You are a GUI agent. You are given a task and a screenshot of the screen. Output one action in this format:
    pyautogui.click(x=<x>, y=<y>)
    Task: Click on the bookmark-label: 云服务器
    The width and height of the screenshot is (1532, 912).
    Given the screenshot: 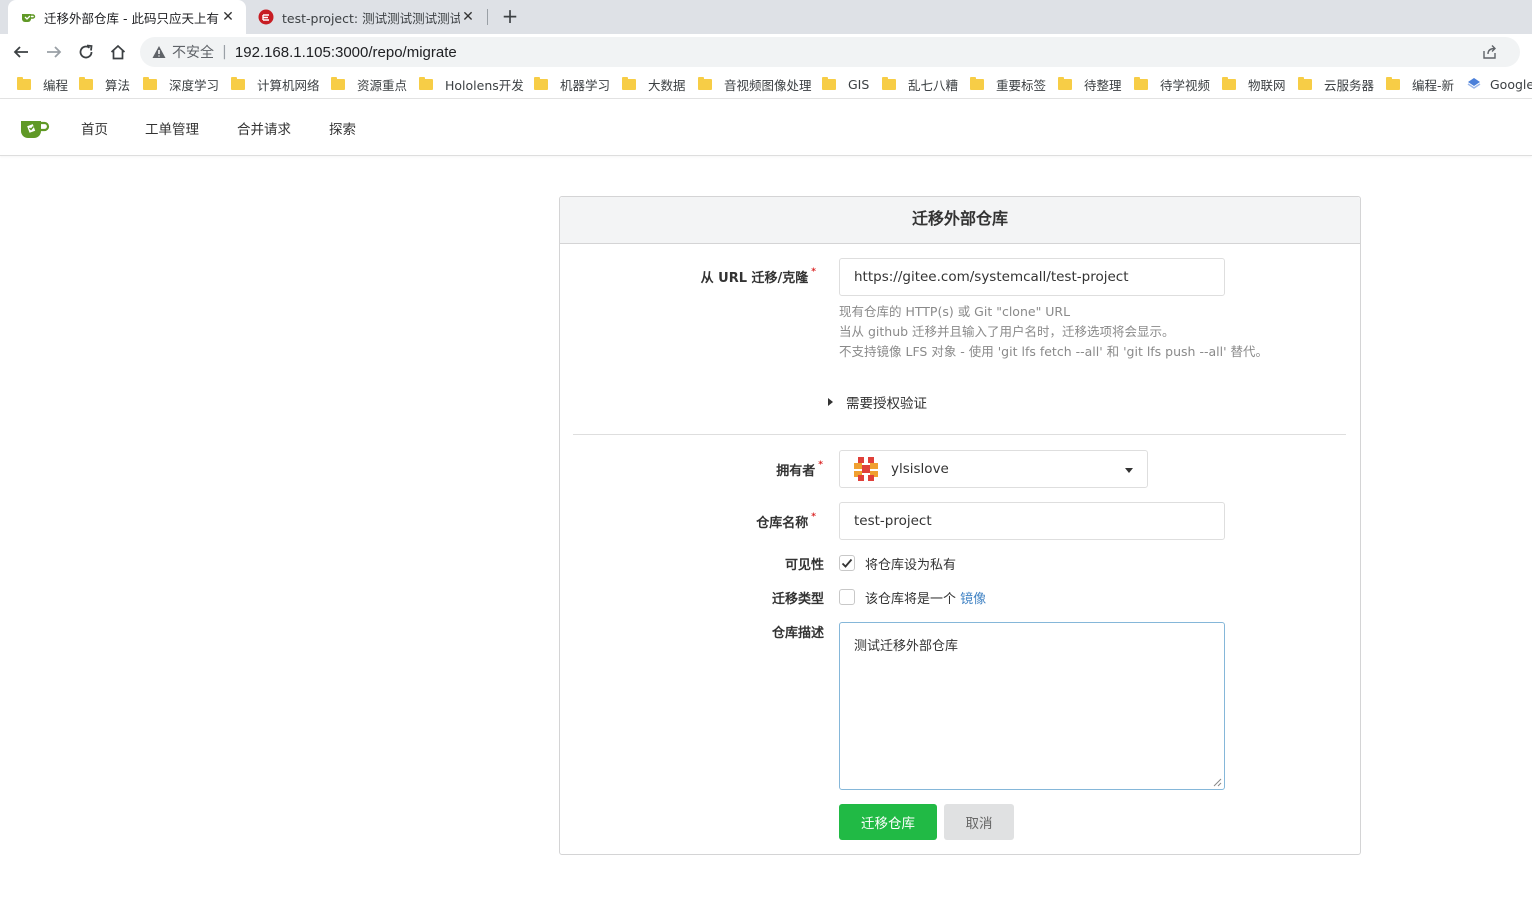 What is the action you would take?
    pyautogui.click(x=1349, y=85)
    